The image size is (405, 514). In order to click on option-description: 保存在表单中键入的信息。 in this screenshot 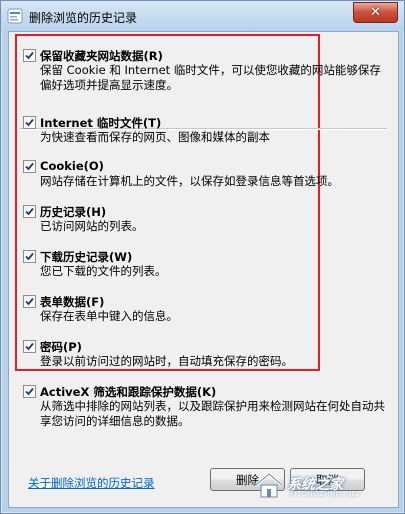, I will do `click(109, 316)`.